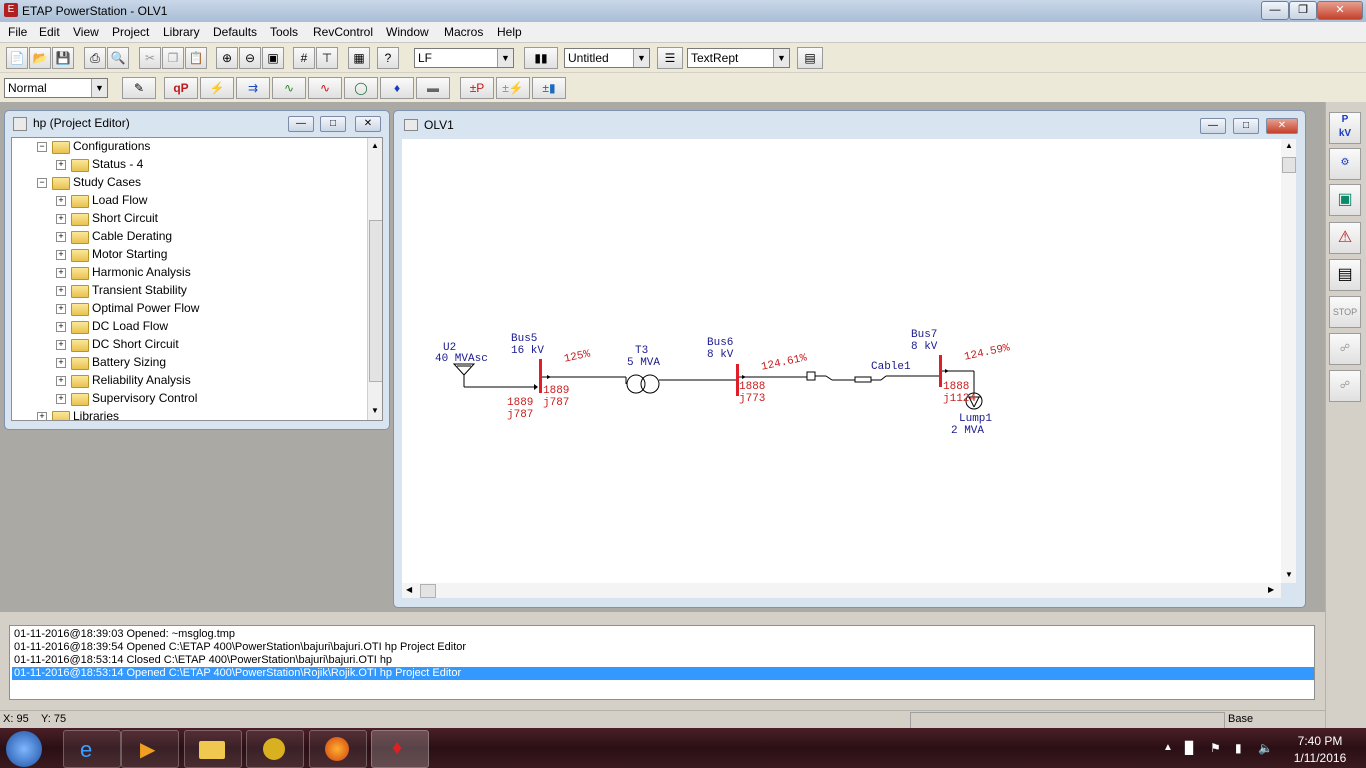  What do you see at coordinates (1345, 275) in the screenshot?
I see `report-pages-icon: ▤` at bounding box center [1345, 275].